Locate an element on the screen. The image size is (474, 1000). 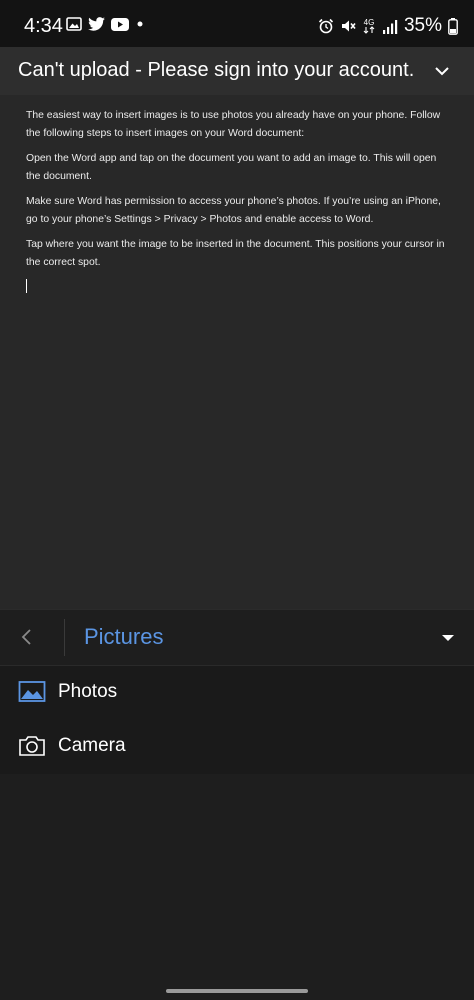
picker-header: Pictures is located at coordinates (237, 637).